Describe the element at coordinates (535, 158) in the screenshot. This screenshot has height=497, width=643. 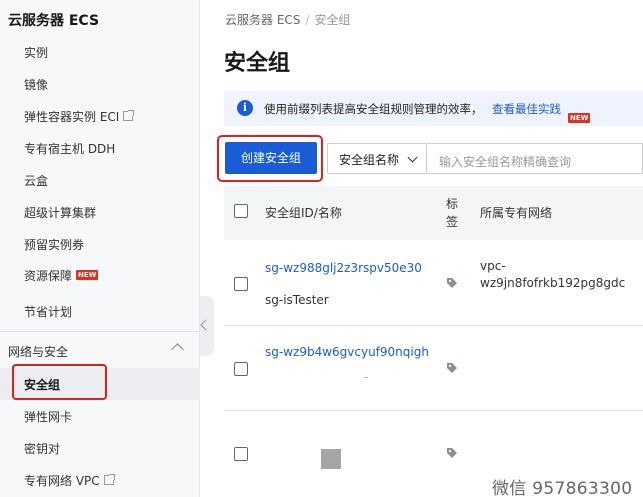
I see `search-input` at that location.